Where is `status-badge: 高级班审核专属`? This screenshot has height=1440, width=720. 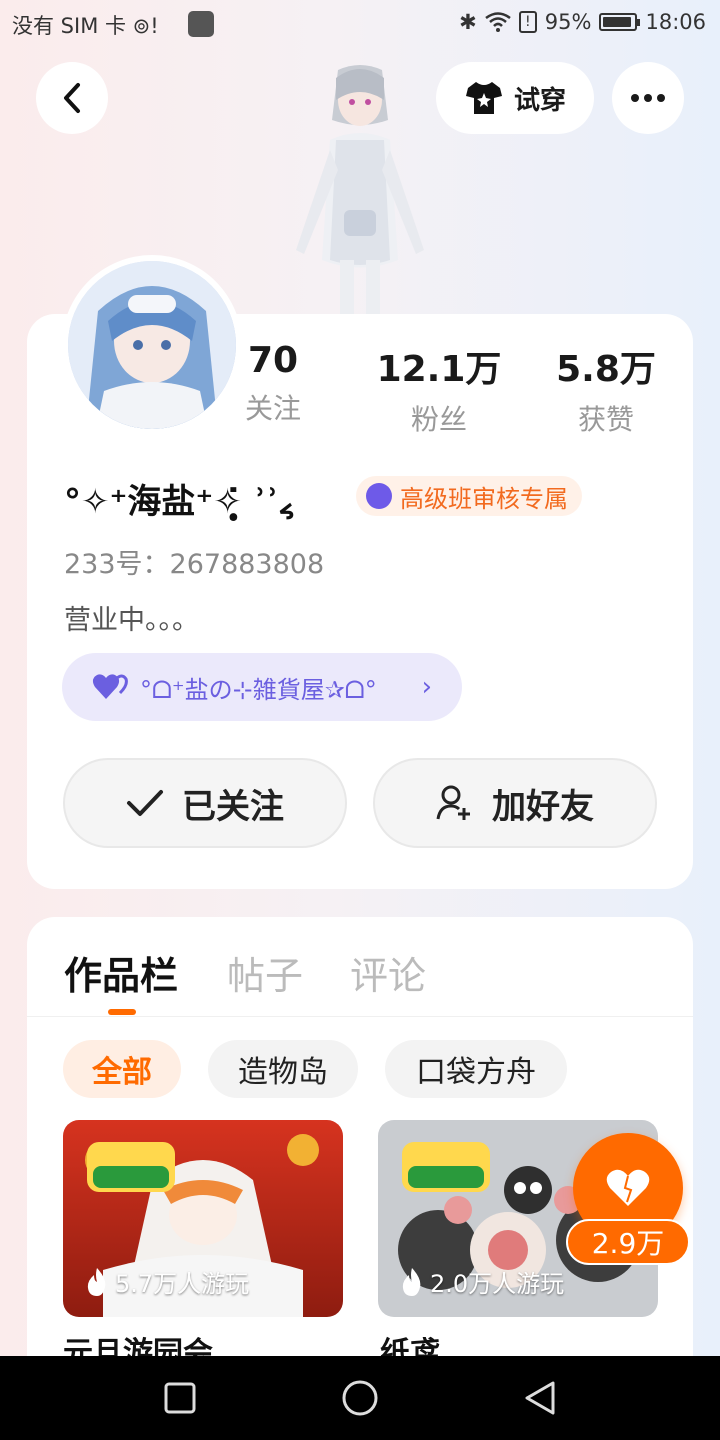
status-badge: 高级班审核专属 is located at coordinates (469, 496).